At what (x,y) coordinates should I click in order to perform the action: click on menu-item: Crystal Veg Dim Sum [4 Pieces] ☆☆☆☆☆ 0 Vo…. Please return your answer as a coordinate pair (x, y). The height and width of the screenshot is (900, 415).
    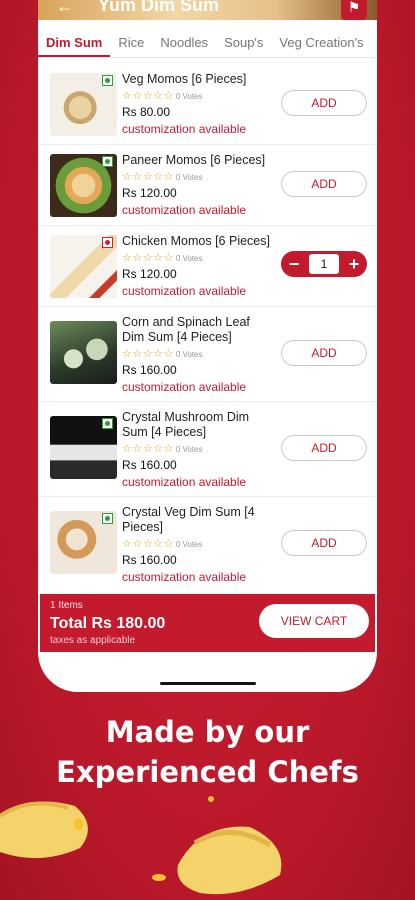
    Looking at the image, I should click on (207, 544).